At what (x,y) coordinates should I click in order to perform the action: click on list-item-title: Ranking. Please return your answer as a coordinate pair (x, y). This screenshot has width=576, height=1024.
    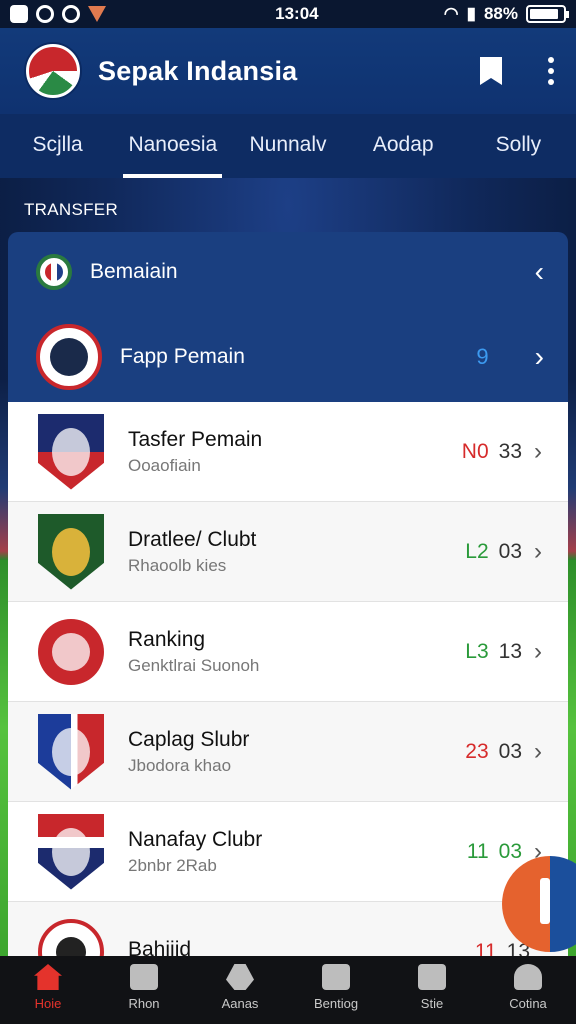
    Looking at the image, I should click on (167, 639).